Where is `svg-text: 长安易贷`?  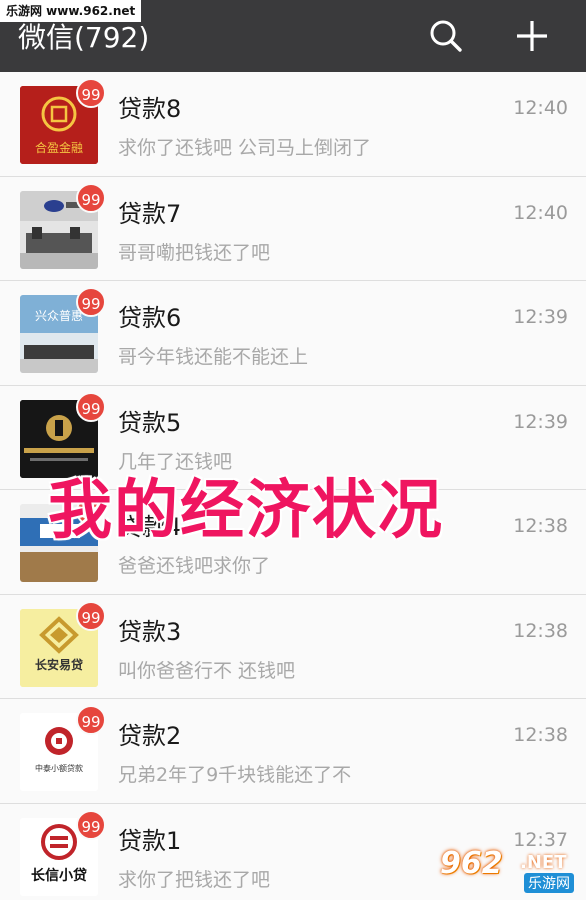 svg-text: 长安易贷 is located at coordinates (59, 664).